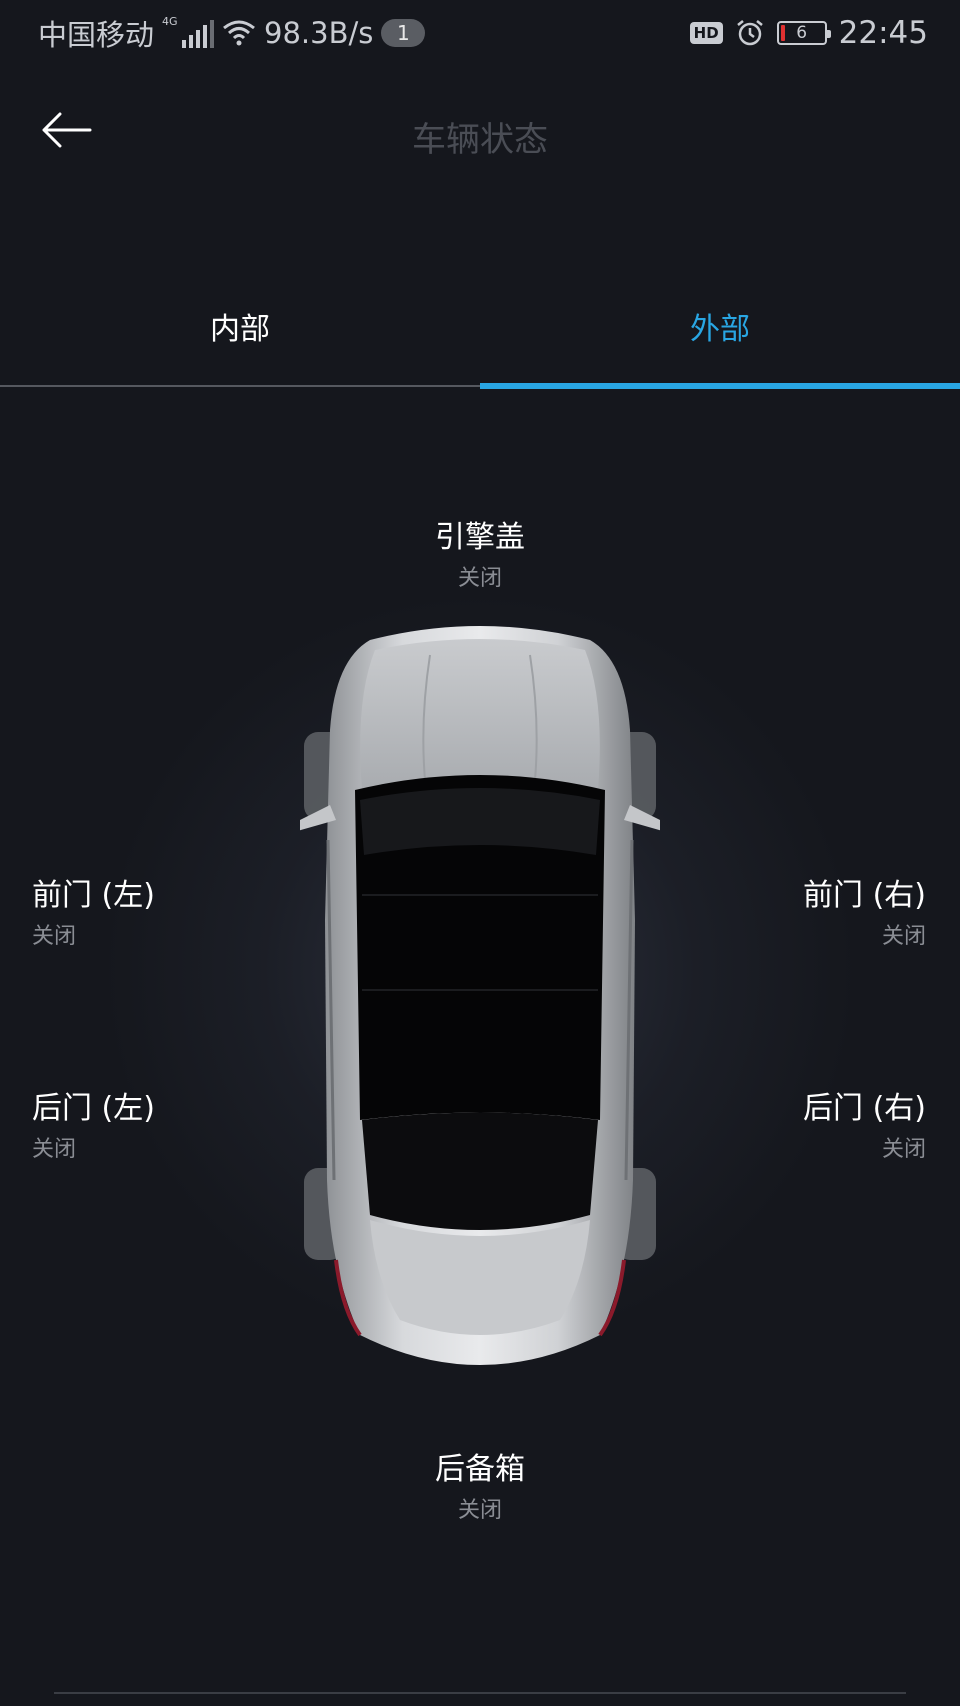  I want to click on rear-left-door-label: 后门 (左), so click(93, 1108).